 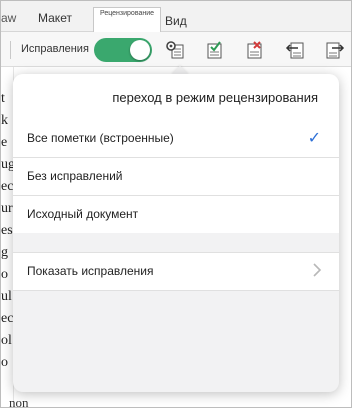 I want to click on document-text-line: ul, so click(x=6, y=296).